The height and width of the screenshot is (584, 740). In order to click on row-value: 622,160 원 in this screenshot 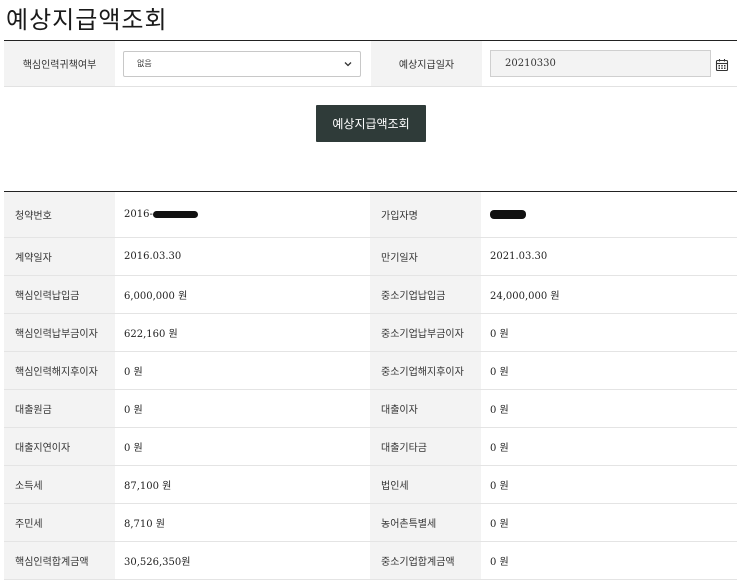, I will do `click(151, 334)`.